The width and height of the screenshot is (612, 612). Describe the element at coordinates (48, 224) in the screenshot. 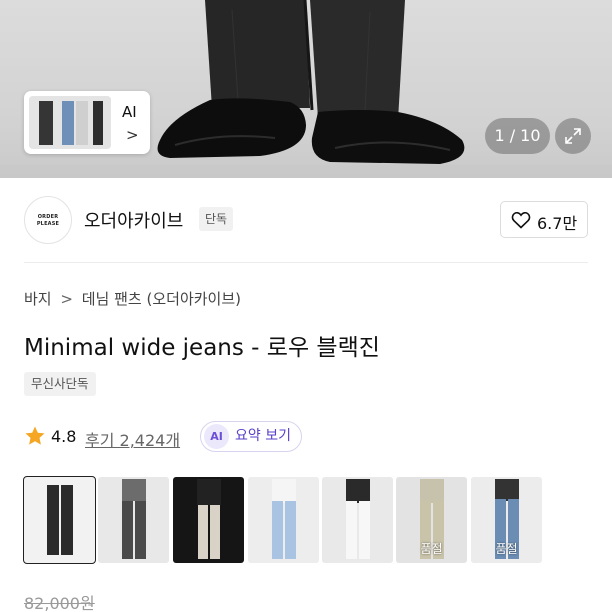

I see `brand-logo-line2: PLEASE` at that location.